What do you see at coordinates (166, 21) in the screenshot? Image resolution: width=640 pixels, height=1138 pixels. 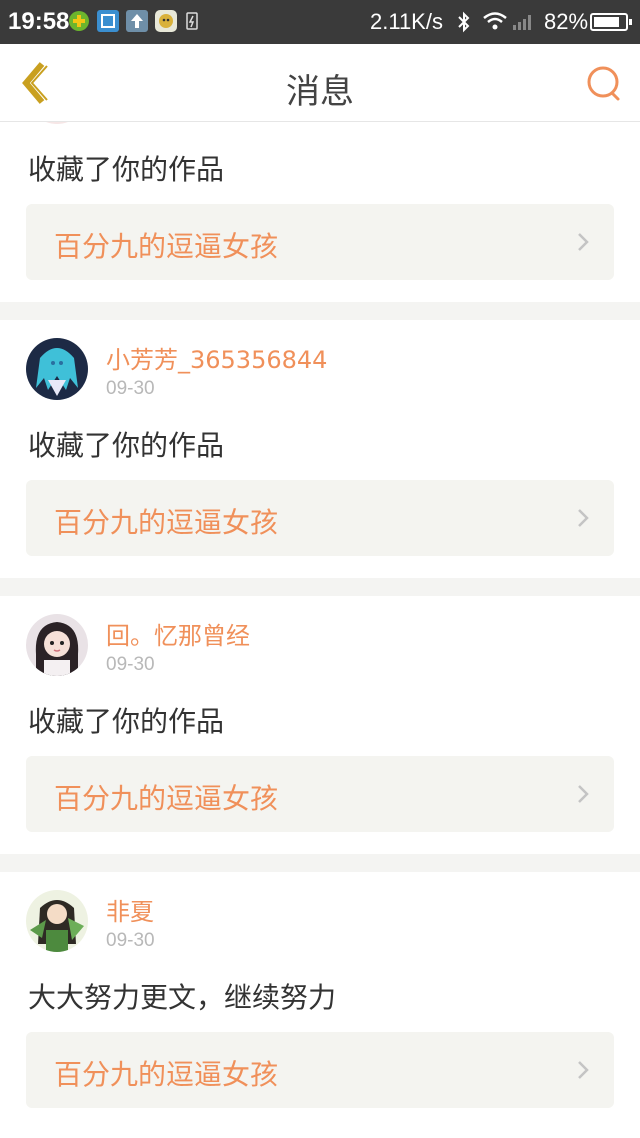 I see `app-icon` at bounding box center [166, 21].